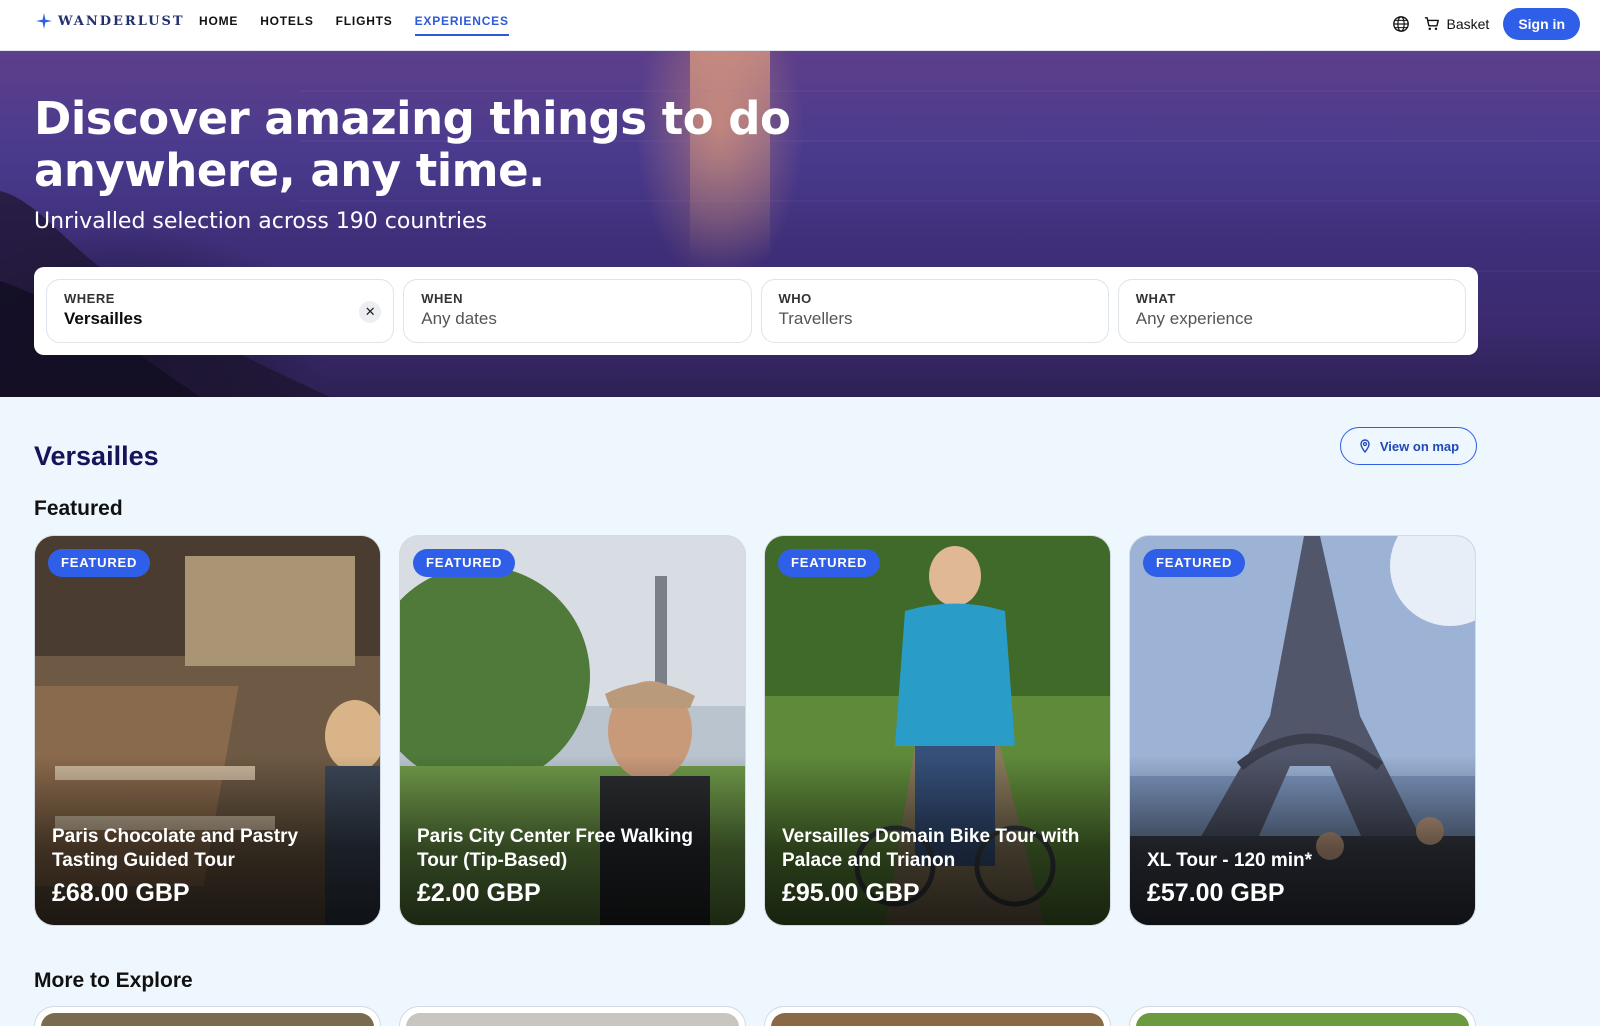  I want to click on more-to-explore-cards, so click(755, 1016).